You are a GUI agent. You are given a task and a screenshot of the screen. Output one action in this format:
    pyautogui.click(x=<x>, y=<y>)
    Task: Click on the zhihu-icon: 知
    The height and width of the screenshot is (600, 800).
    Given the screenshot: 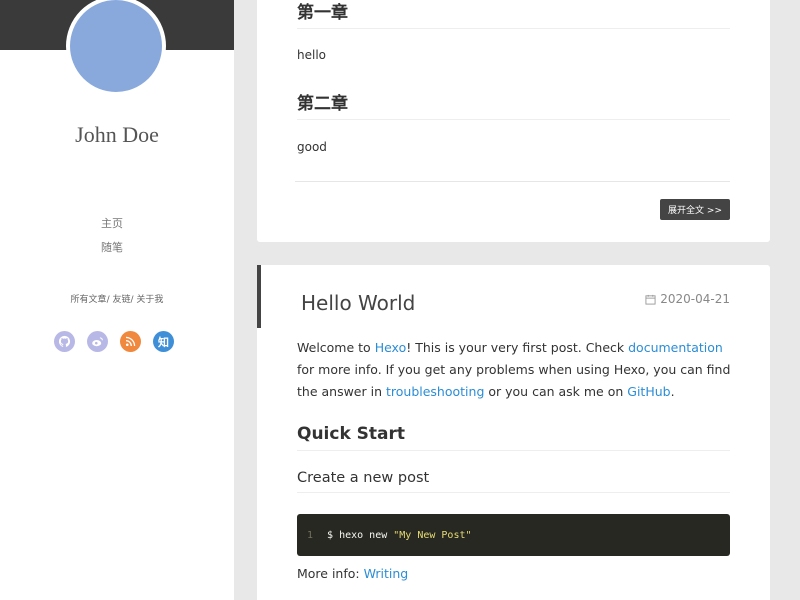 What is the action you would take?
    pyautogui.click(x=163, y=341)
    